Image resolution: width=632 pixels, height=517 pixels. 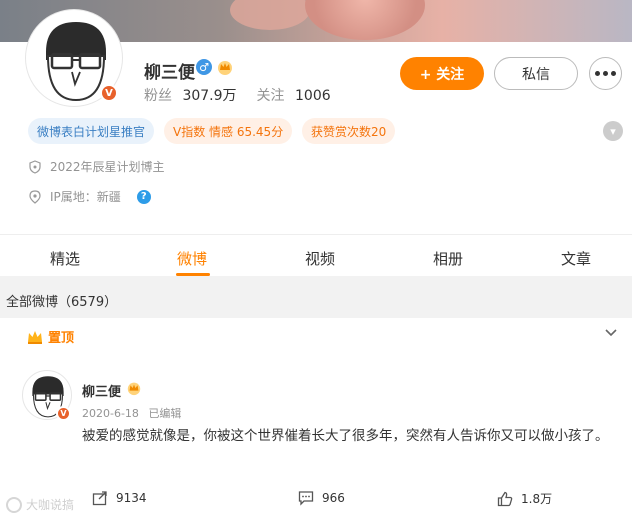 I want to click on post-crown-icon, so click(x=134, y=389).